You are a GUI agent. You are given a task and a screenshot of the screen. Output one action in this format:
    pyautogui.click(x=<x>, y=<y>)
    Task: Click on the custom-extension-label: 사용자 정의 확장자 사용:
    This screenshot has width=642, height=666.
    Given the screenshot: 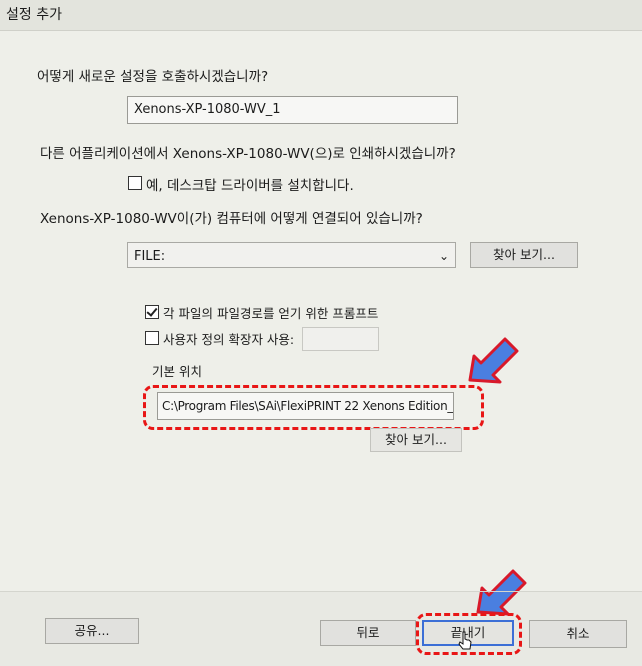 What is the action you would take?
    pyautogui.click(x=229, y=339)
    